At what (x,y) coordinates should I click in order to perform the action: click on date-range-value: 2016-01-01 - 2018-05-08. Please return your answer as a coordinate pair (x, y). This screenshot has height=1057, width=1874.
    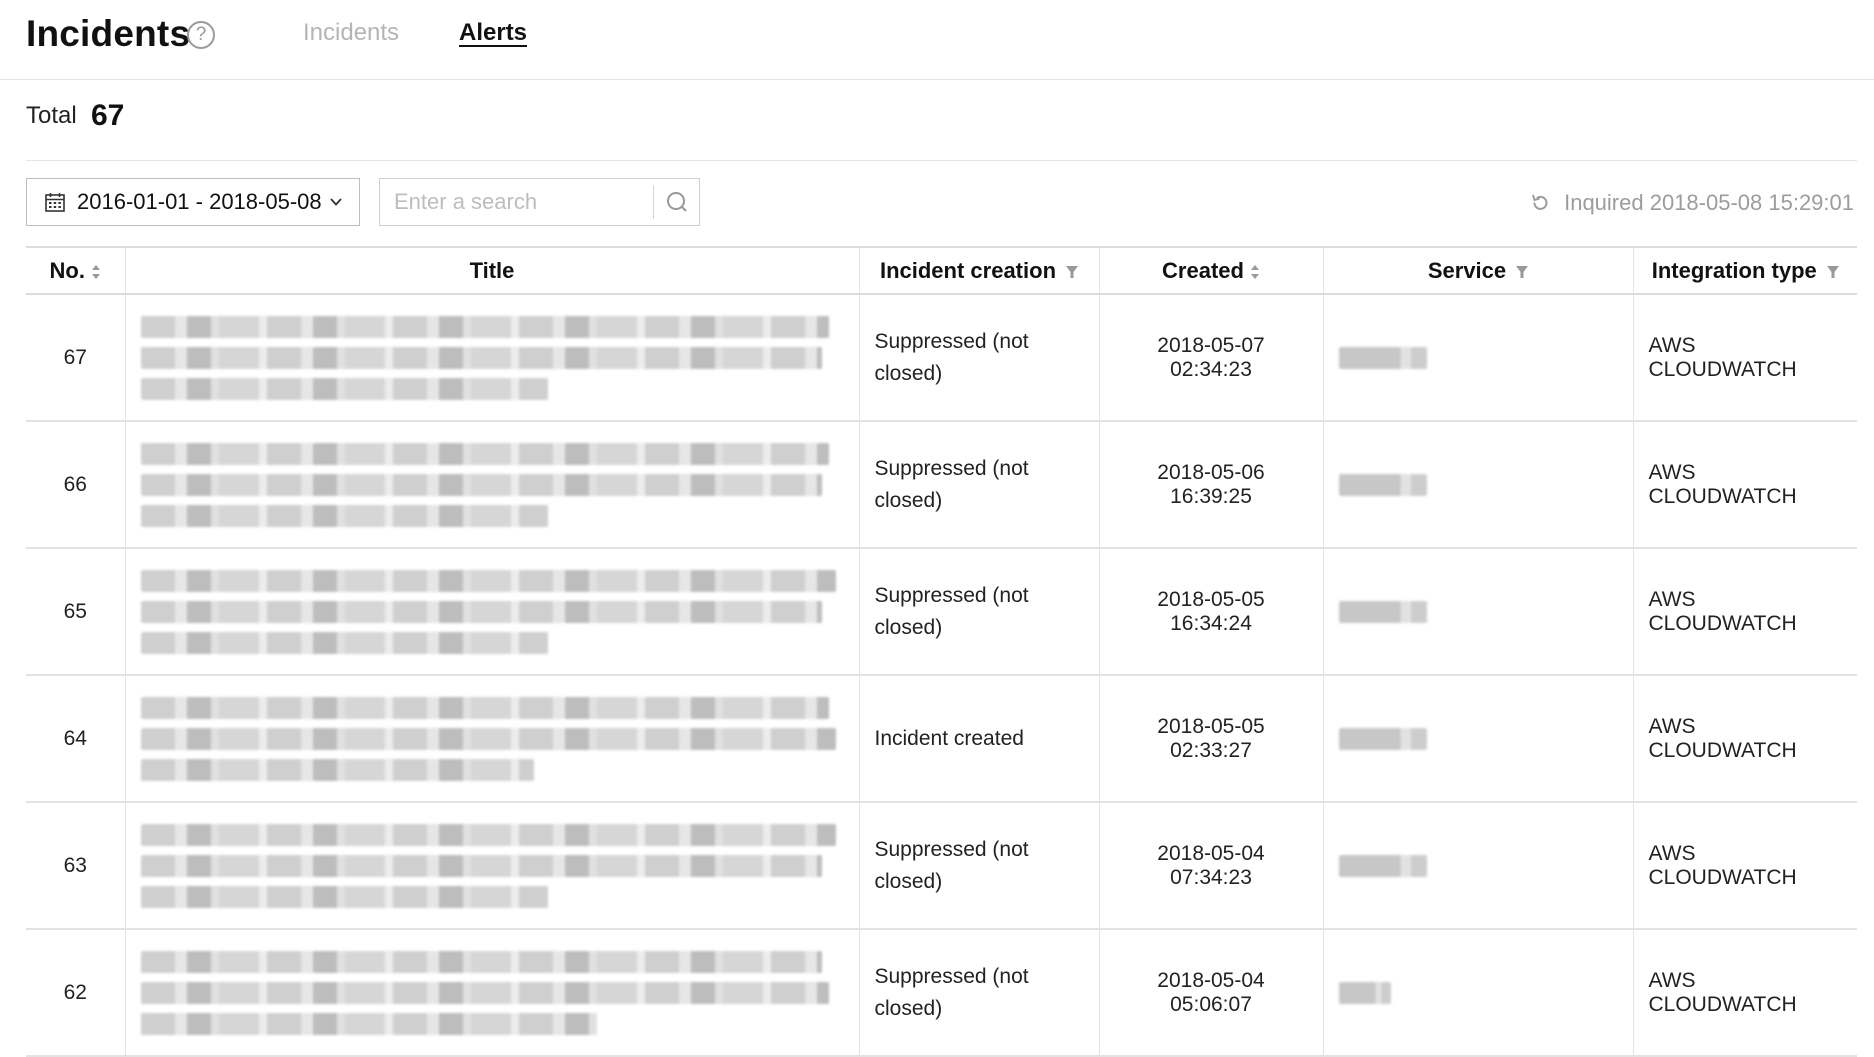
    Looking at the image, I should click on (199, 201).